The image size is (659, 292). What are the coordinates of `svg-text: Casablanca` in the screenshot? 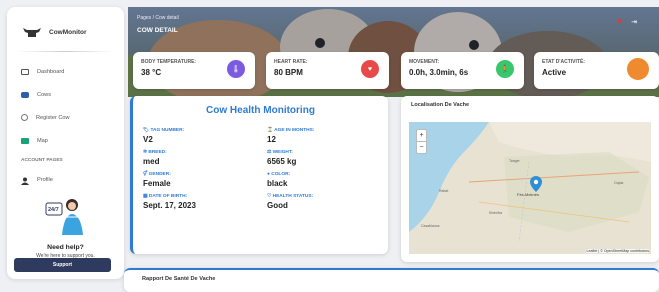 It's located at (430, 226).